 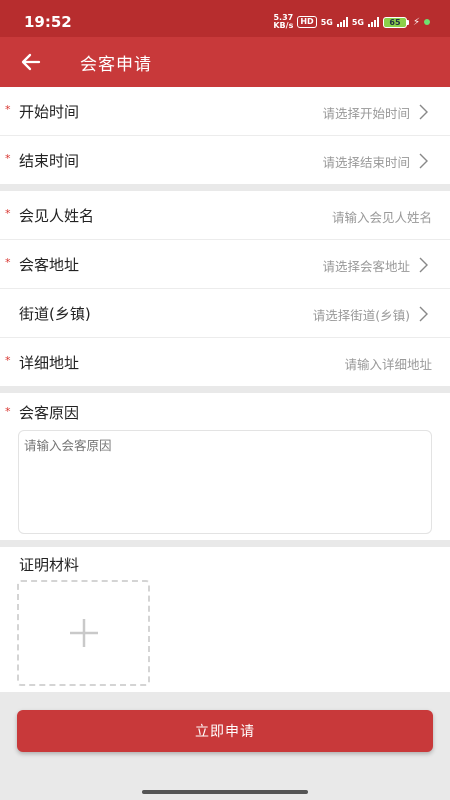 I want to click on start-time-label: 开始时间, so click(x=49, y=112).